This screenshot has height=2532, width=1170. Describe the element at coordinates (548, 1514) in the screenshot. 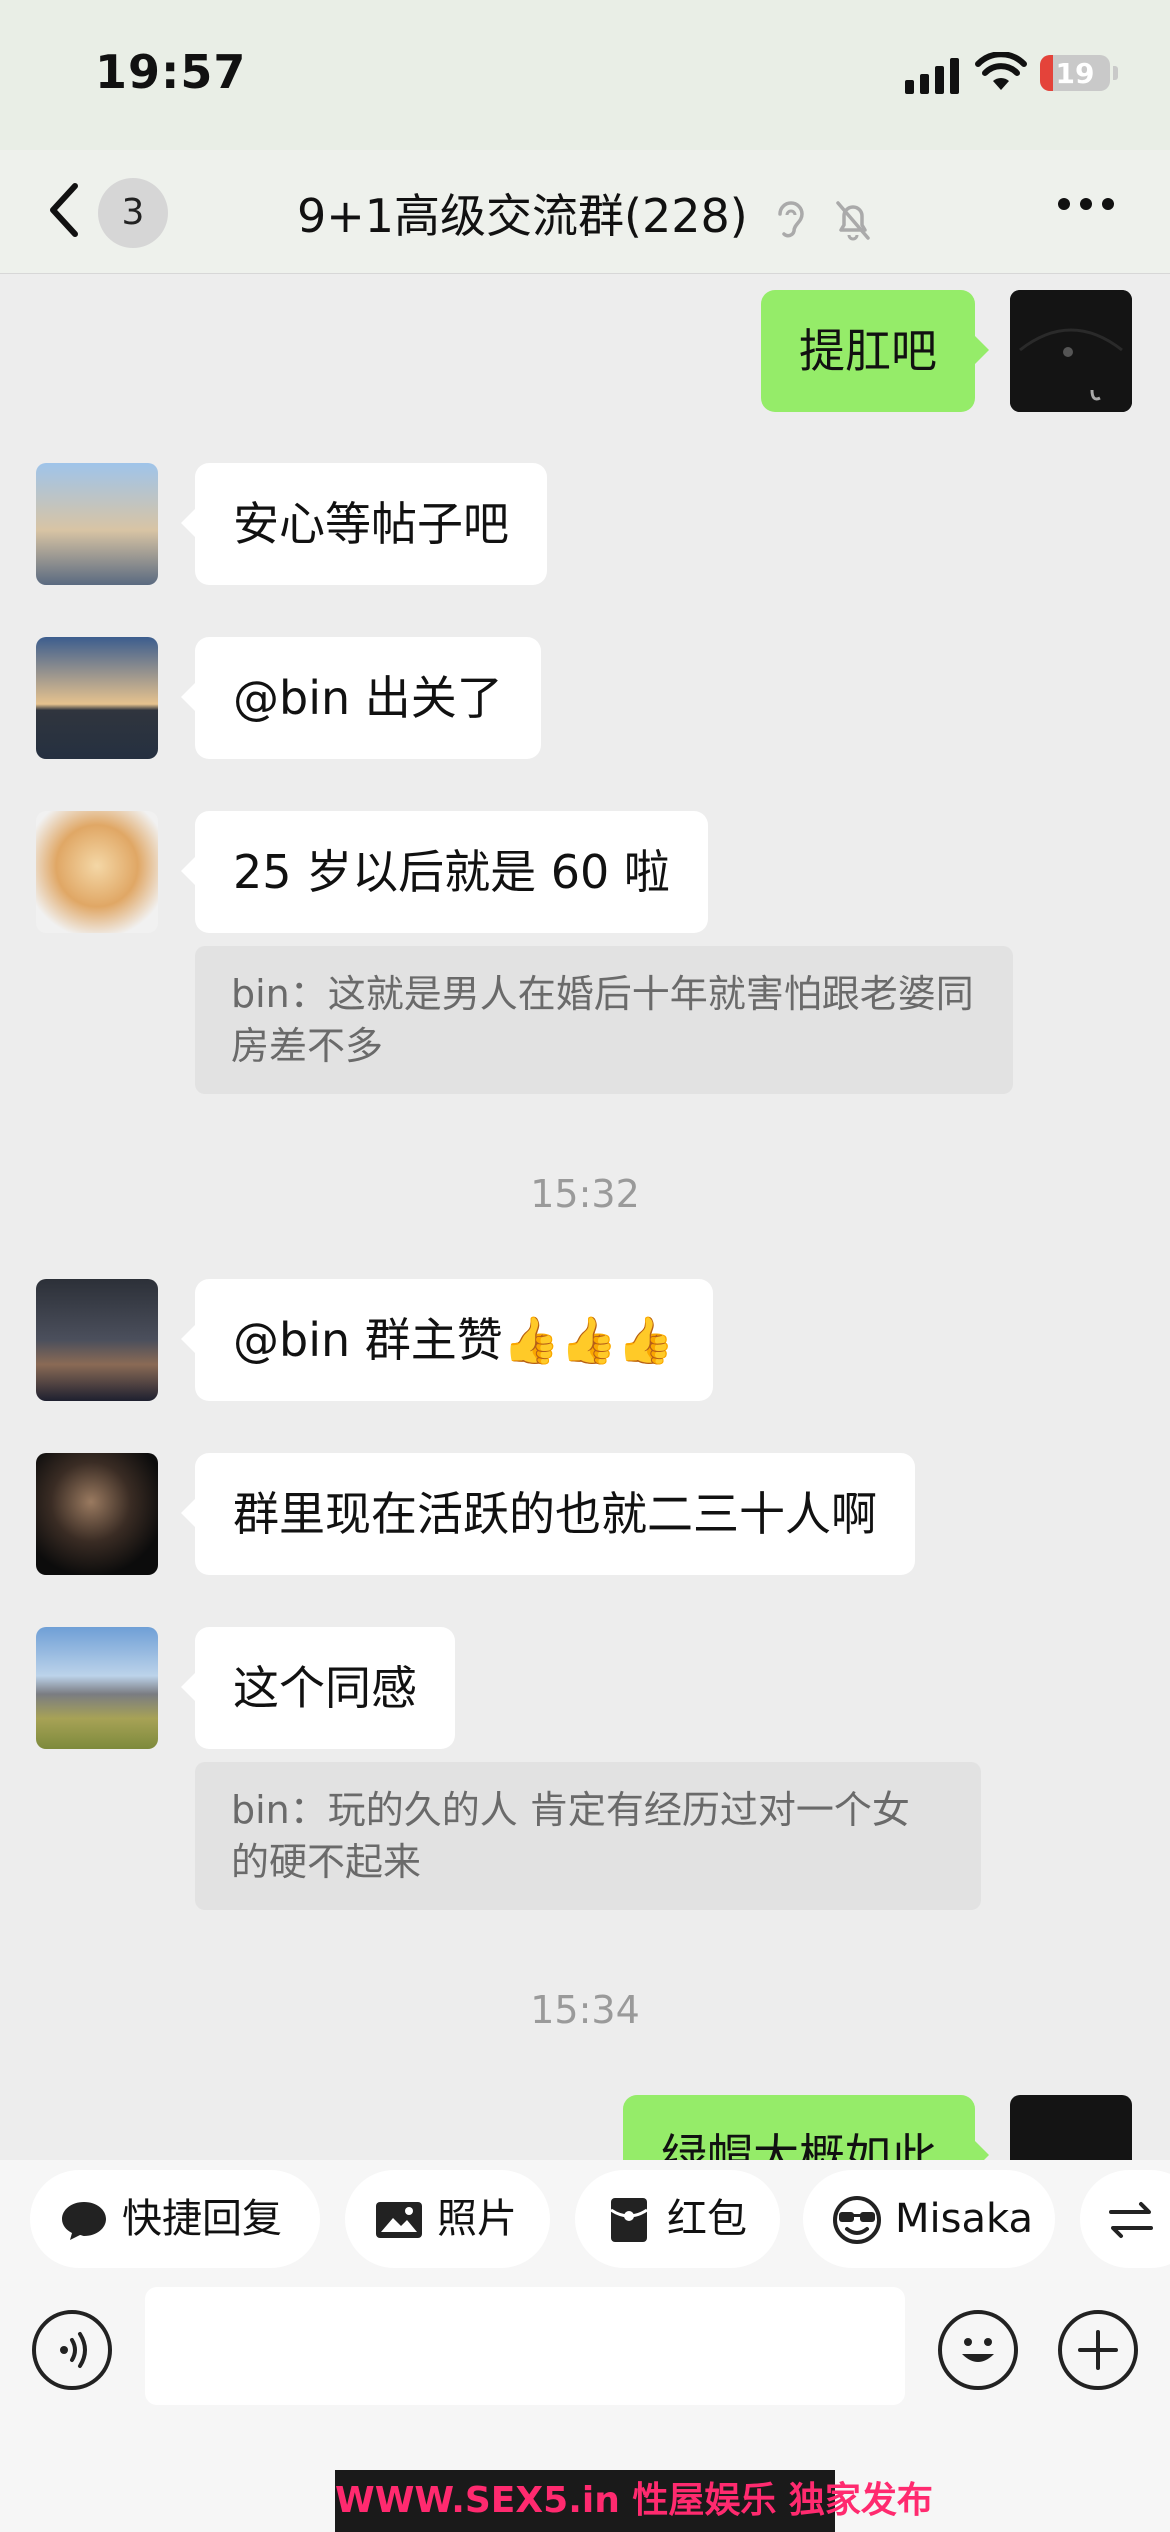

I see `message-bubble: 群里现在活跃的也就二三十人啊` at that location.